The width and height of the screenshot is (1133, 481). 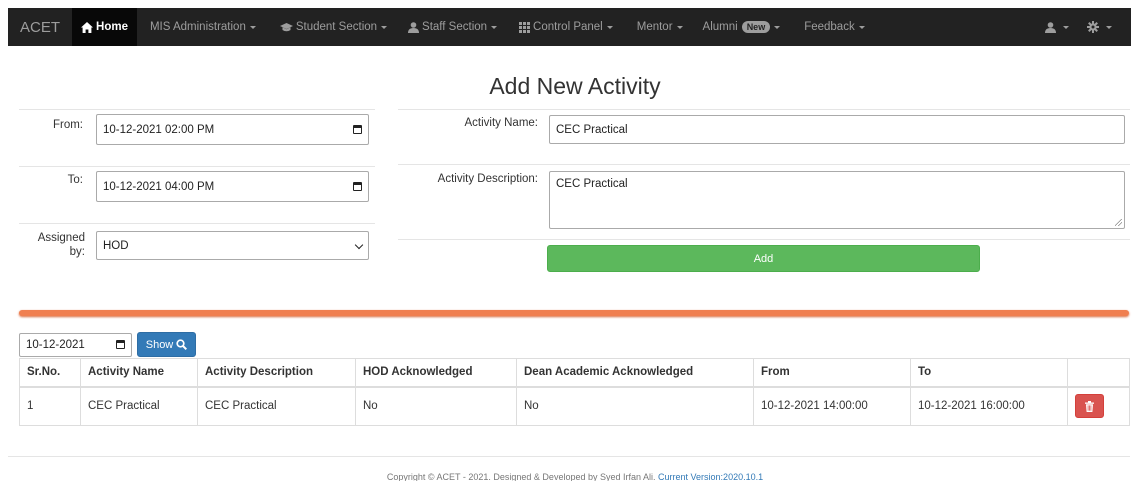 I want to click on nav-student-section-label: Student Section, so click(x=336, y=27).